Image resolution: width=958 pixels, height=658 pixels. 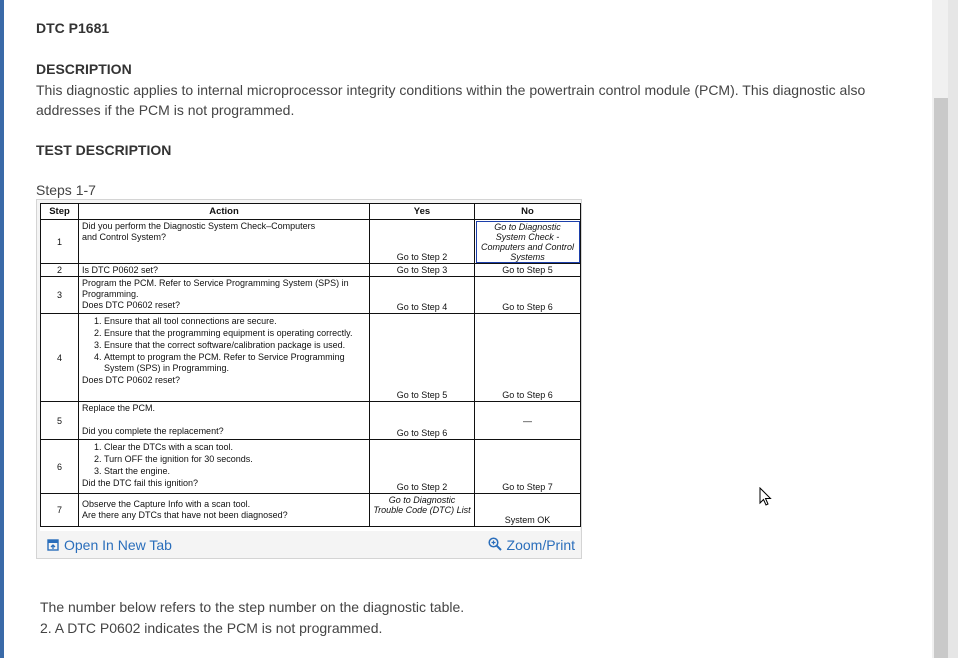 I want to click on steps-label: Steps 1-7, so click(x=66, y=190).